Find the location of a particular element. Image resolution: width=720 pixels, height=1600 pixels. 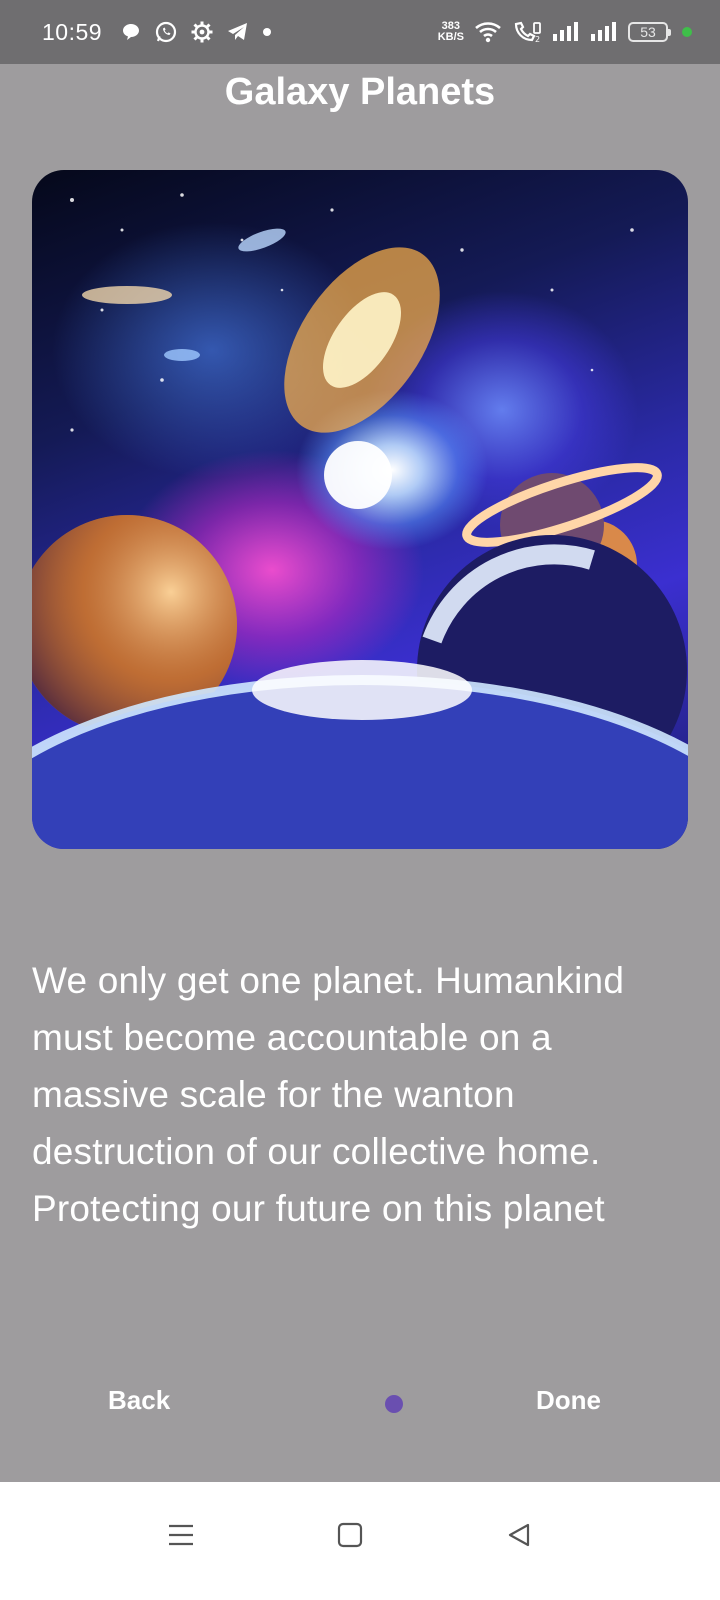

wifi-icon is located at coordinates (488, 32).